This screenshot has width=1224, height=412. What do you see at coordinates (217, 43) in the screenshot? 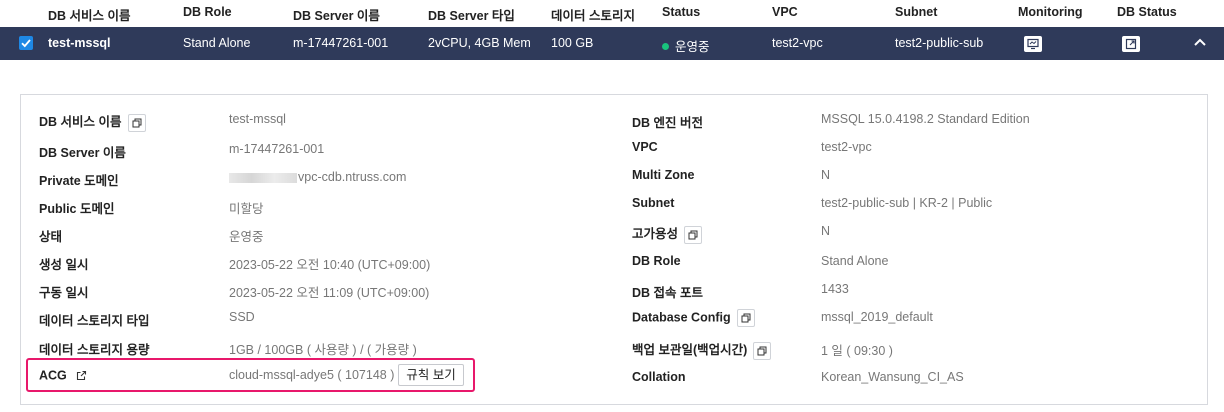
I see `row-db-role: Stand Alone` at bounding box center [217, 43].